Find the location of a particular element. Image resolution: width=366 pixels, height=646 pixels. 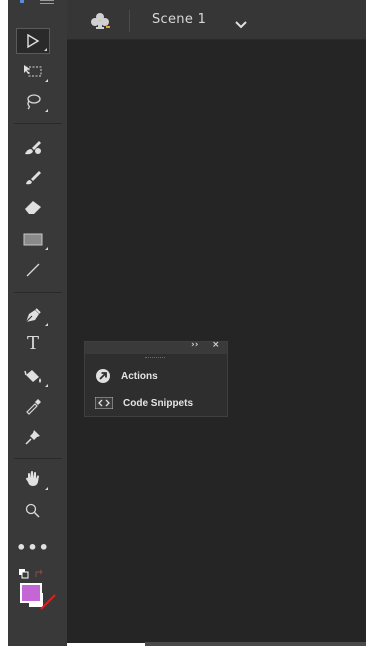

panel-item-label: Code Snippets is located at coordinates (158, 403).